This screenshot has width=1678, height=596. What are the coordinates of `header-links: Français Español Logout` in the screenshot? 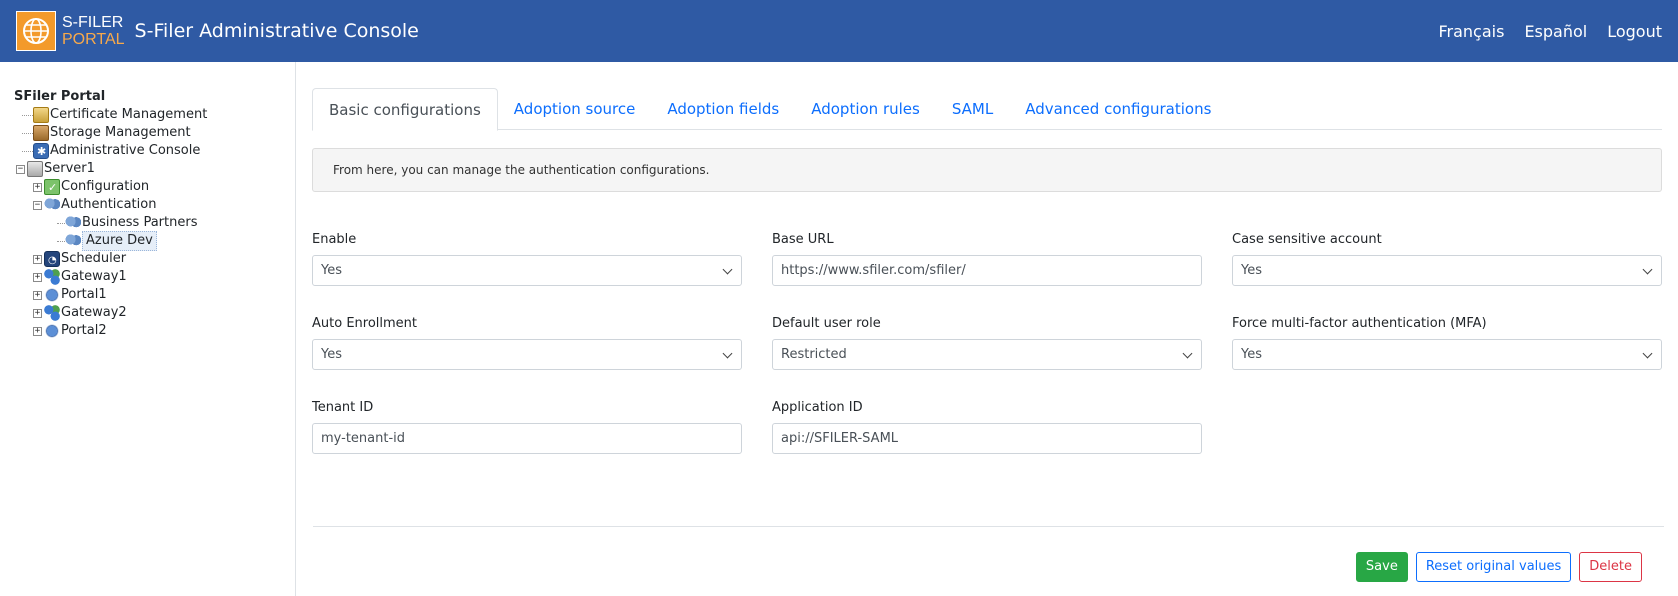 It's located at (1550, 31).